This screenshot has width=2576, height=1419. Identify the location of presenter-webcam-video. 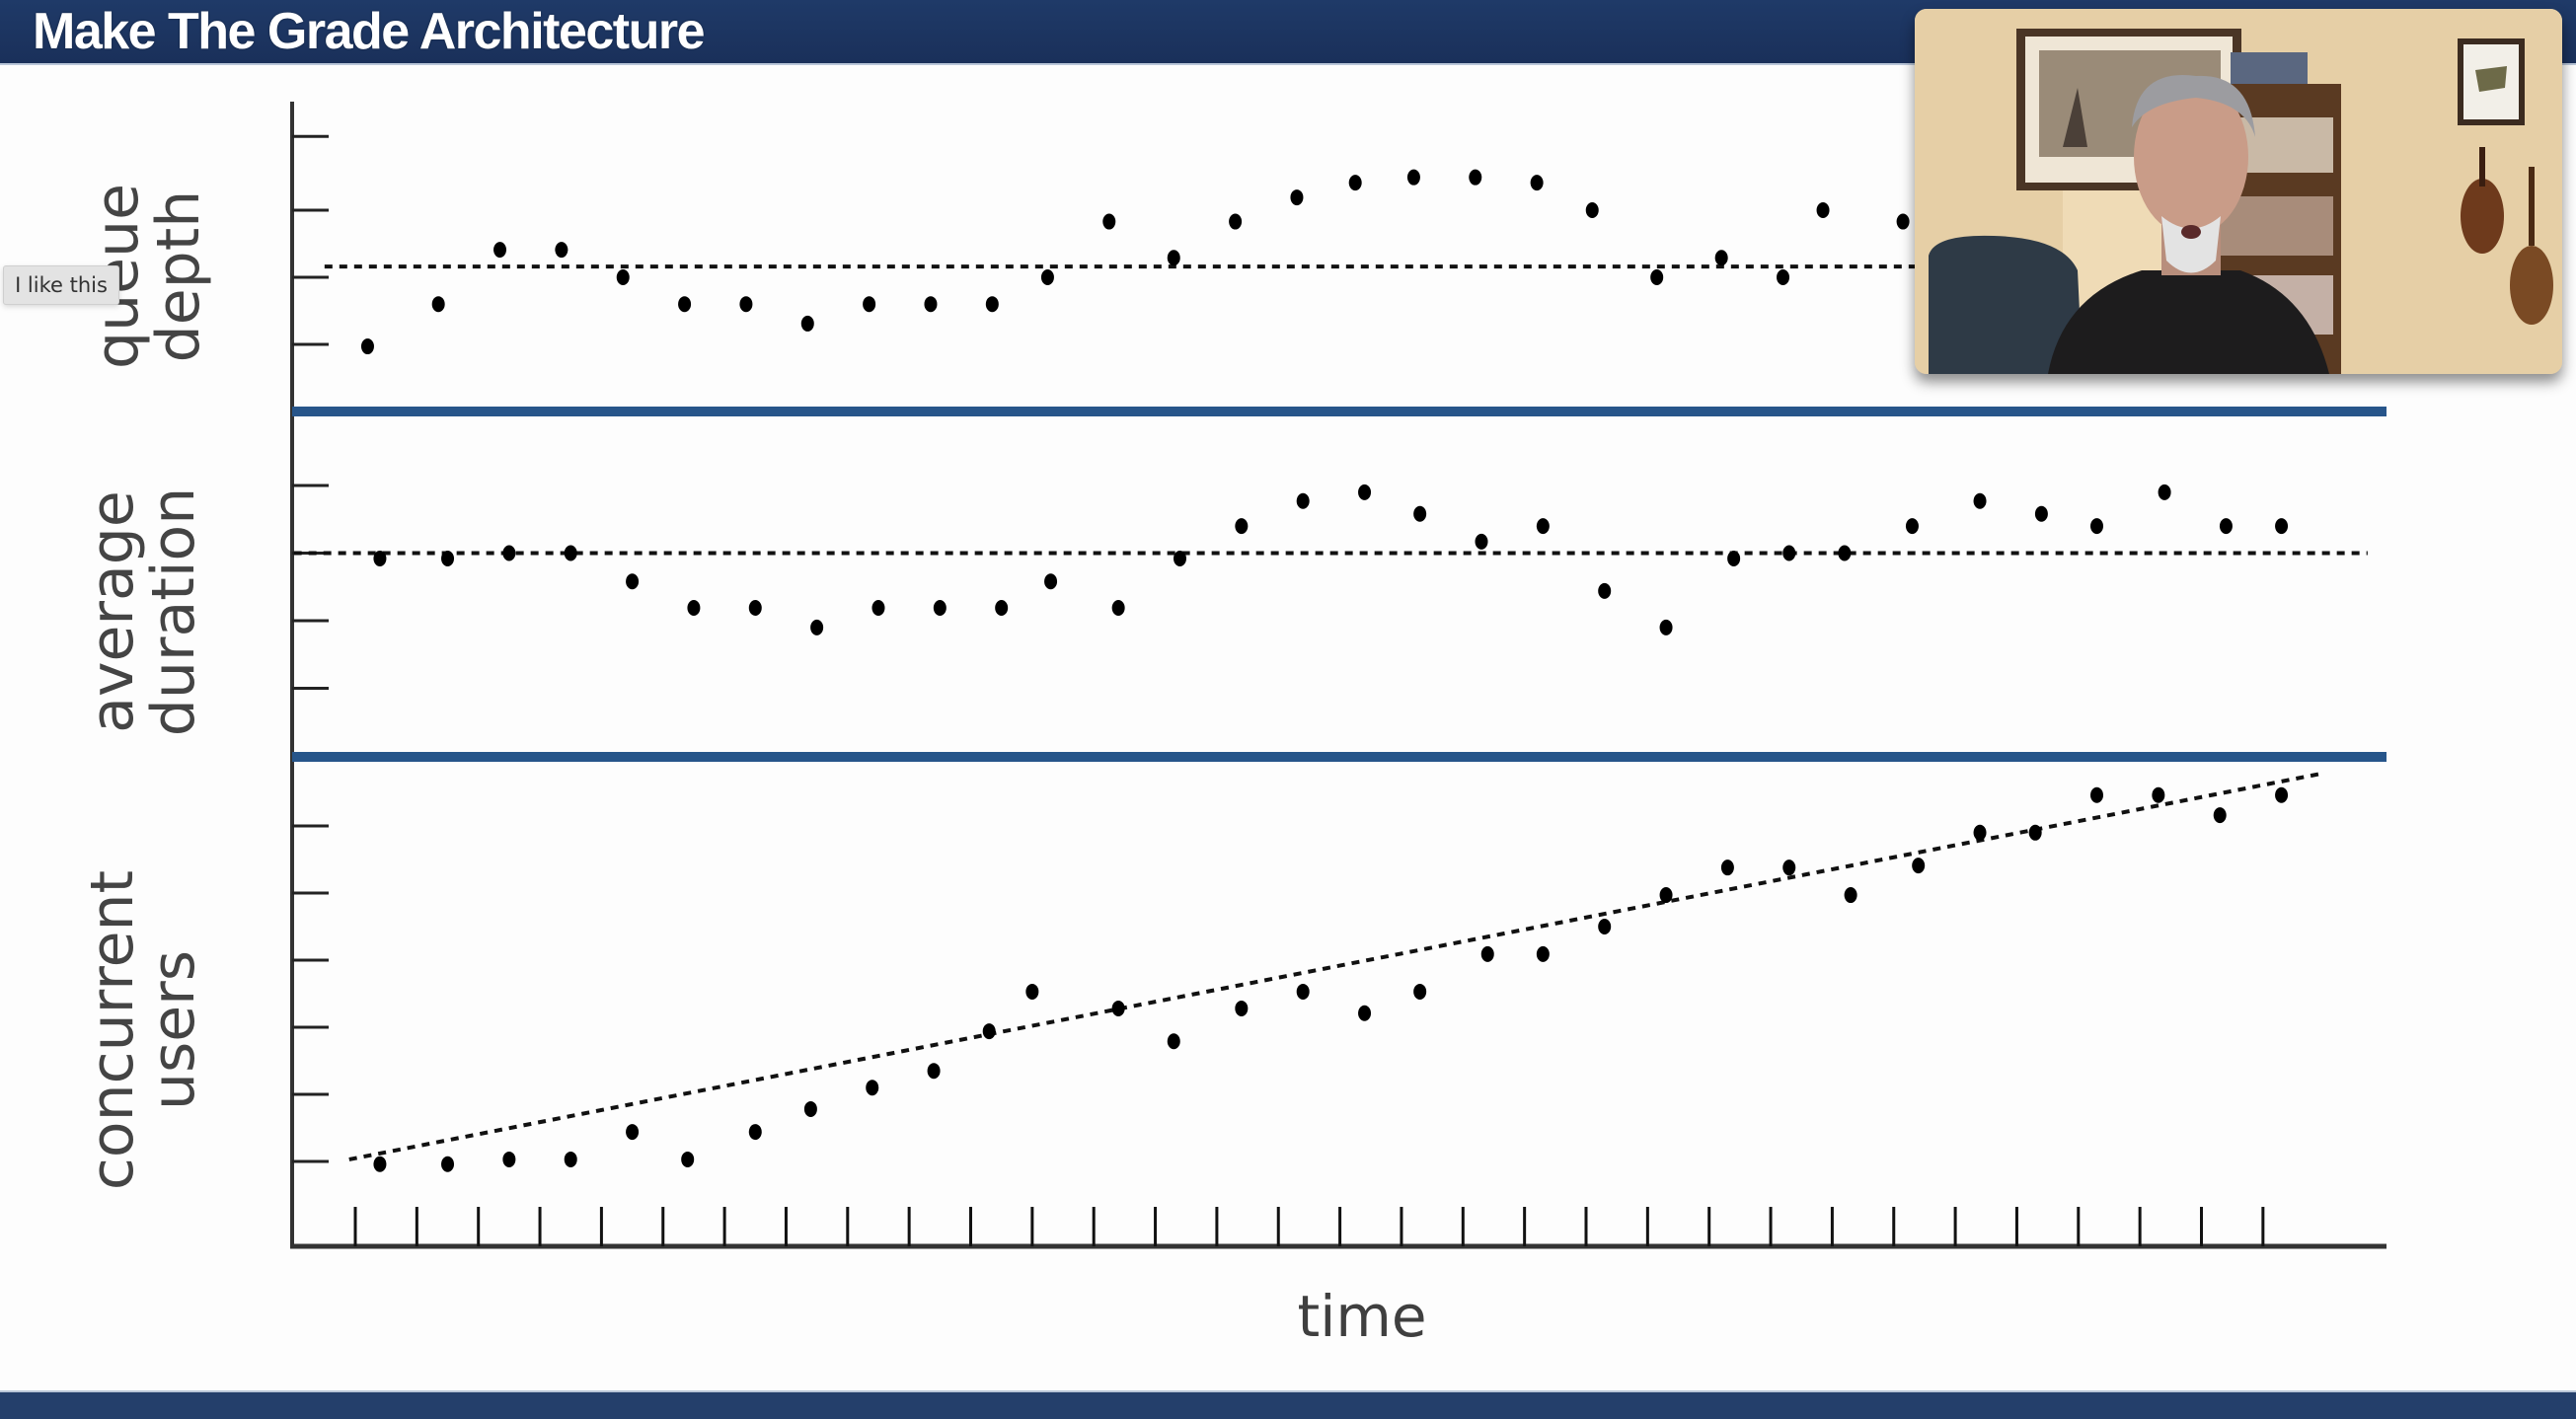
(2238, 191).